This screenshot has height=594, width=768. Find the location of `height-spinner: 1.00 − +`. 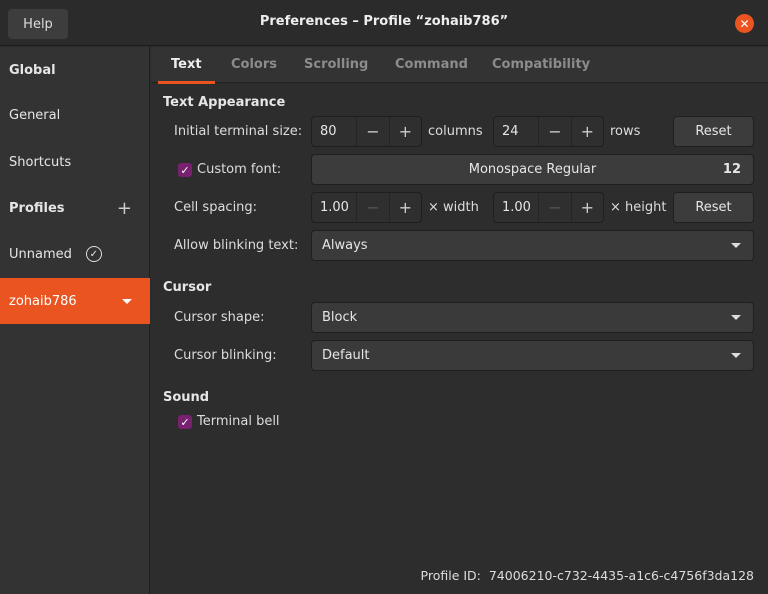

height-spinner: 1.00 − + is located at coordinates (548, 207).